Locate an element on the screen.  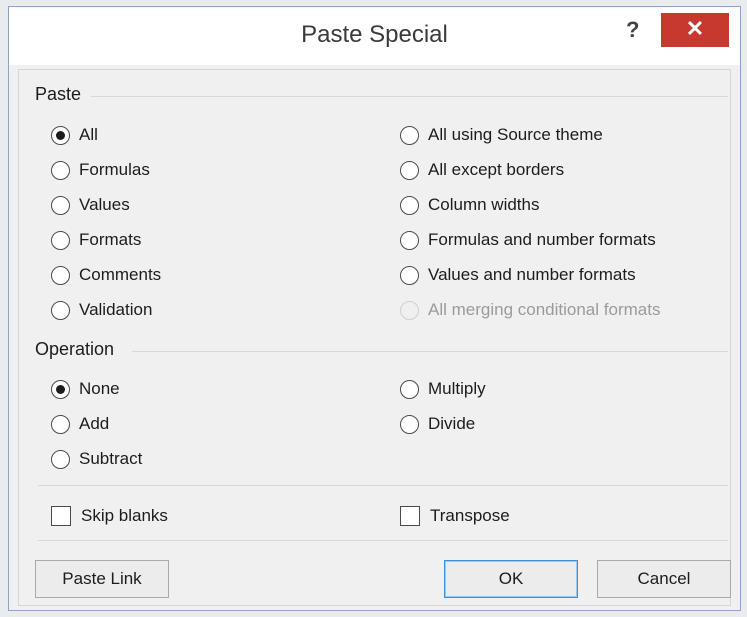
radio-label: Formulas is located at coordinates (114, 169).